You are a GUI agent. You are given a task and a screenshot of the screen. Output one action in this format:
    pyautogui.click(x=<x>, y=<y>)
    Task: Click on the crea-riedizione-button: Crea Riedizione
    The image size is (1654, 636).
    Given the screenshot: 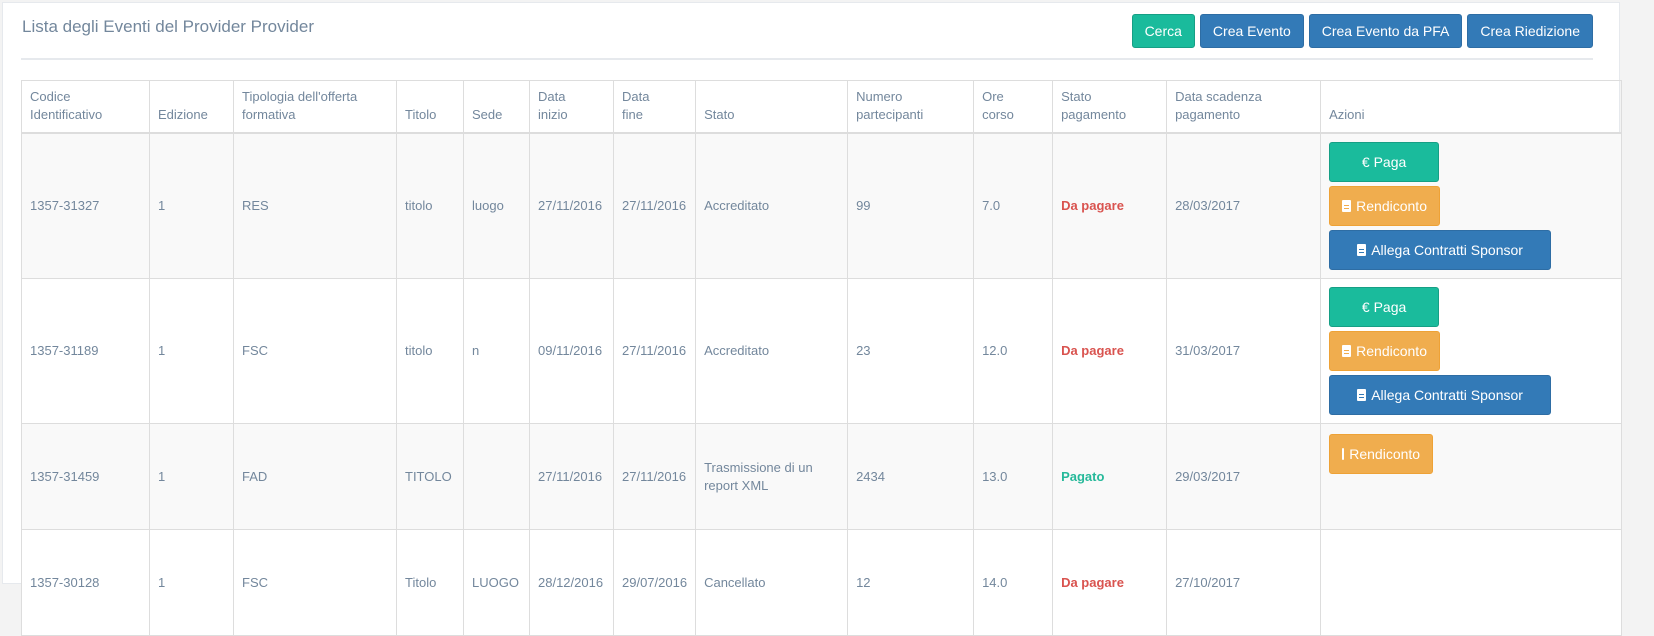 What is the action you would take?
    pyautogui.click(x=1530, y=31)
    